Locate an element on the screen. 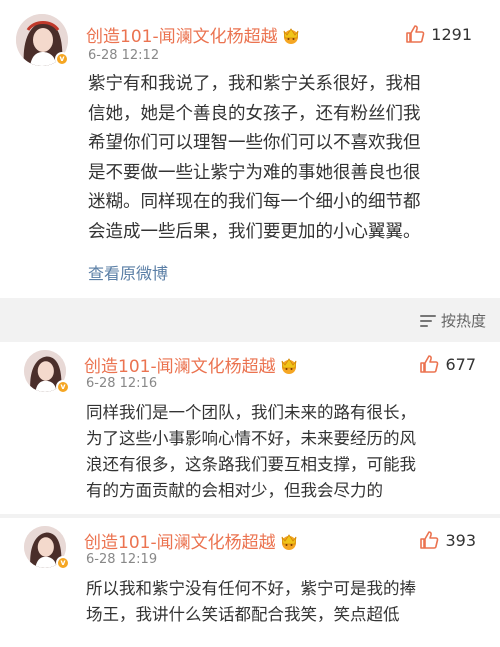 This screenshot has height=647, width=500. sort-by-hot-button: 按热度 is located at coordinates (452, 320).